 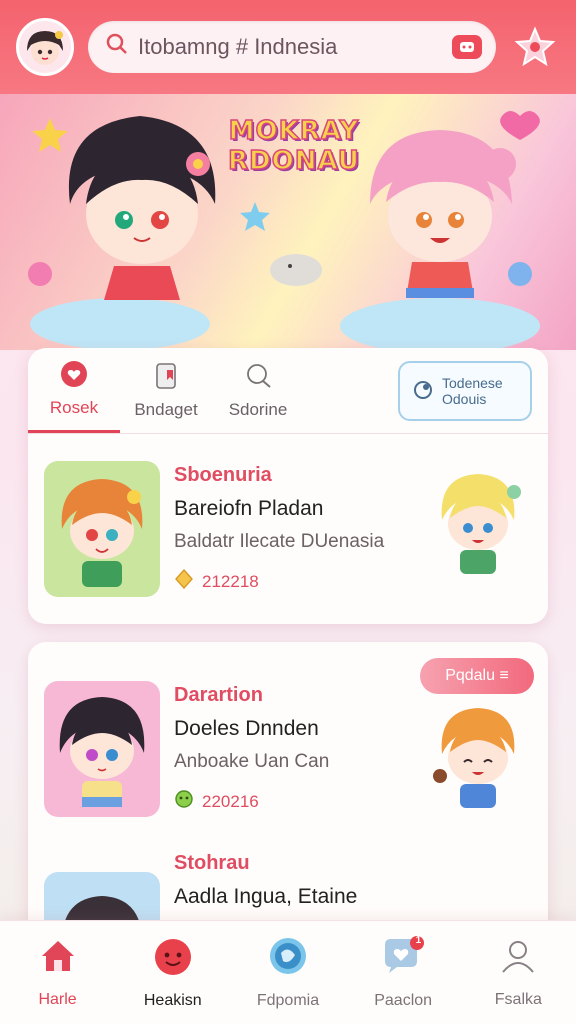 What do you see at coordinates (184, 801) in the screenshot?
I see `green-badge-icon` at bounding box center [184, 801].